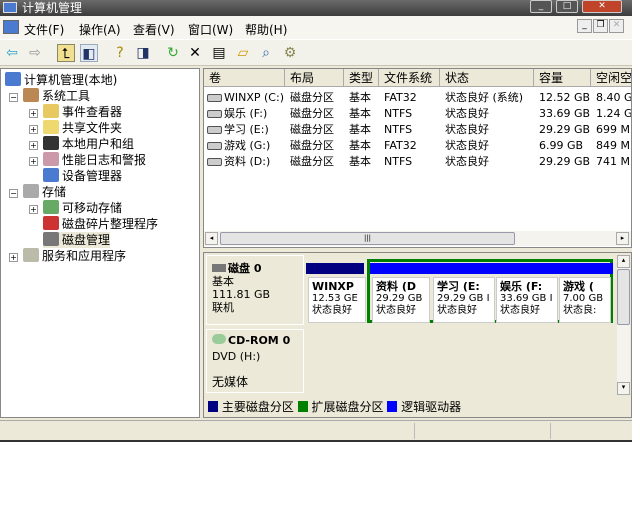 The height and width of the screenshot is (512, 640). What do you see at coordinates (51, 239) in the screenshot?
I see `disk-management-icon` at bounding box center [51, 239].